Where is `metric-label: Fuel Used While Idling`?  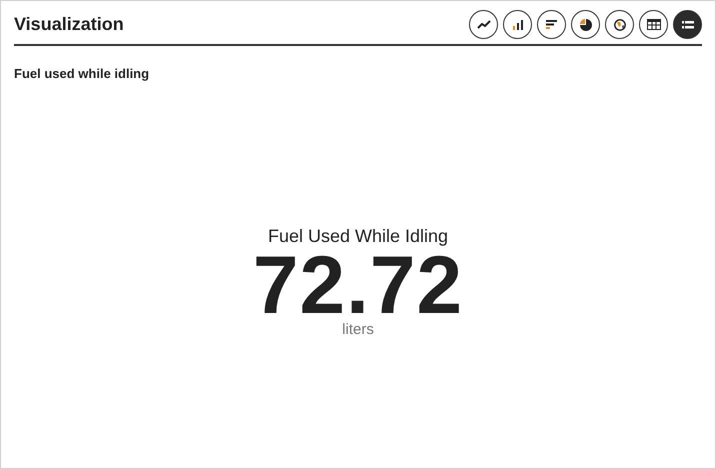
metric-label: Fuel Used While Idling is located at coordinates (358, 236).